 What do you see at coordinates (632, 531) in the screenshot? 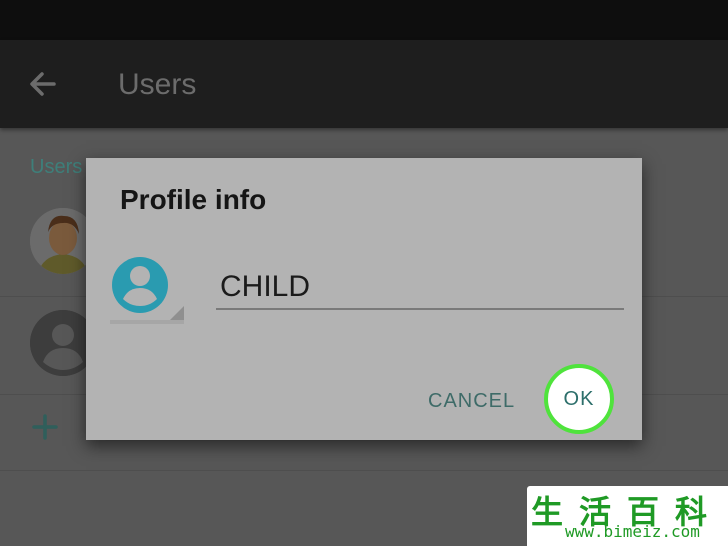
I see `watermark-url: www.bimeiz.com` at bounding box center [632, 531].